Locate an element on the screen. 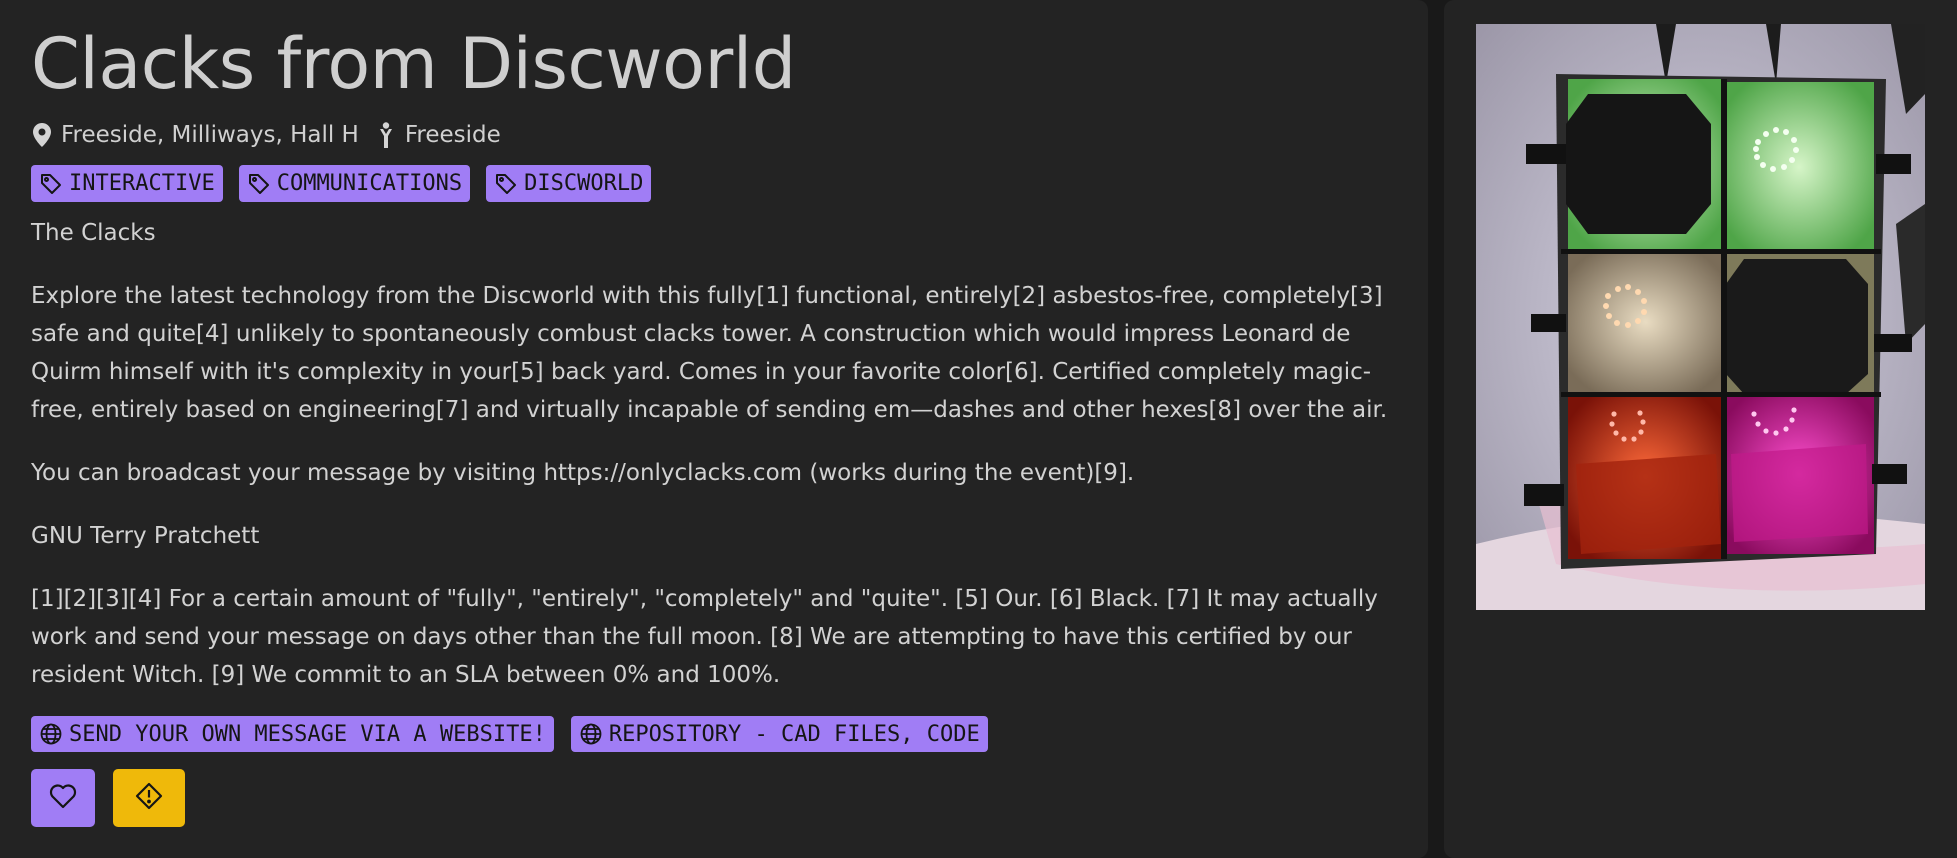 The image size is (1957, 858). tag-interactive: INTERACTIVE is located at coordinates (127, 183).